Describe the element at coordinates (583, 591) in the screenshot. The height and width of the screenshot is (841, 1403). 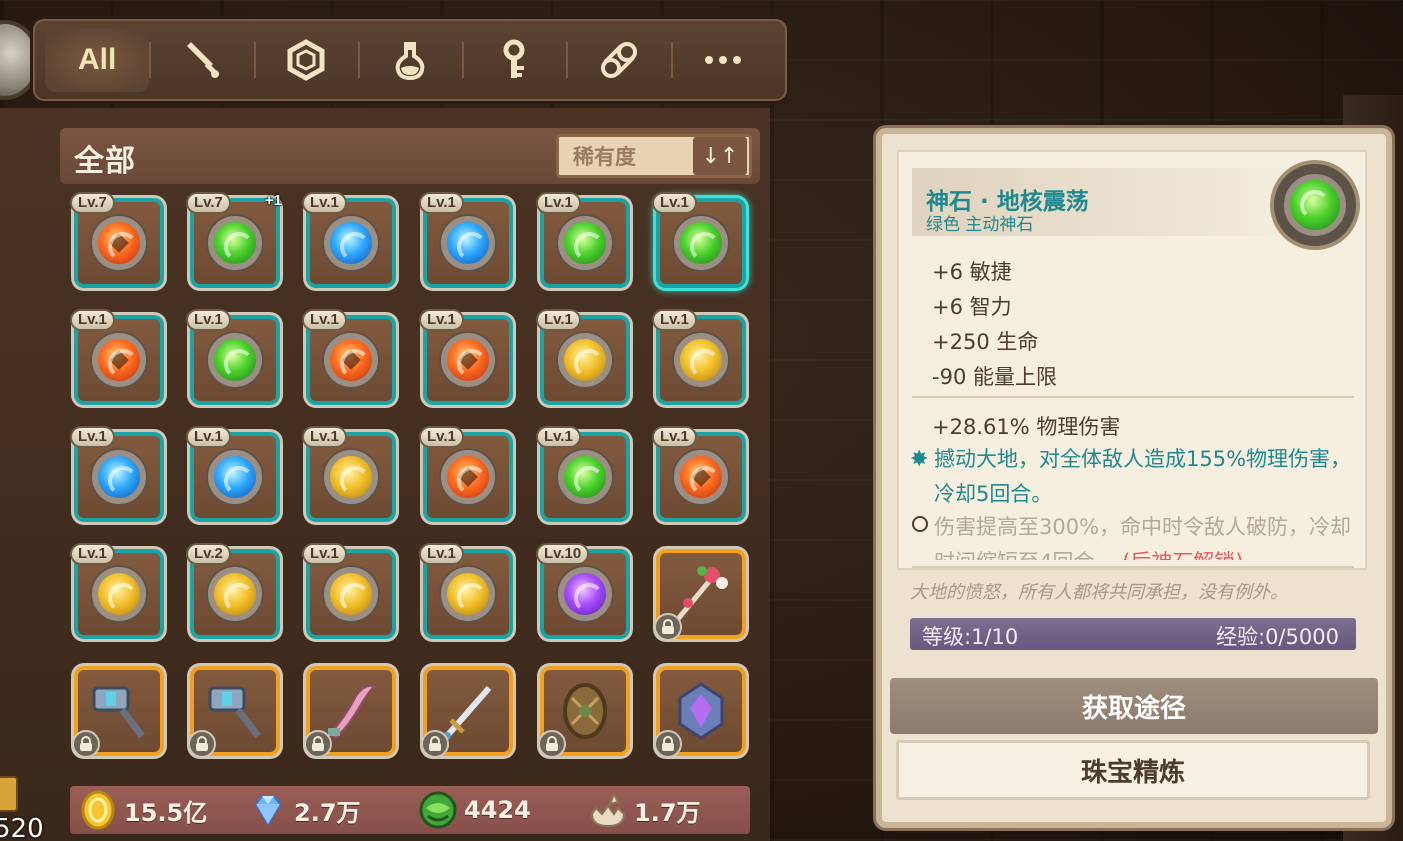
I see `gem-slot: Lv.10` at that location.